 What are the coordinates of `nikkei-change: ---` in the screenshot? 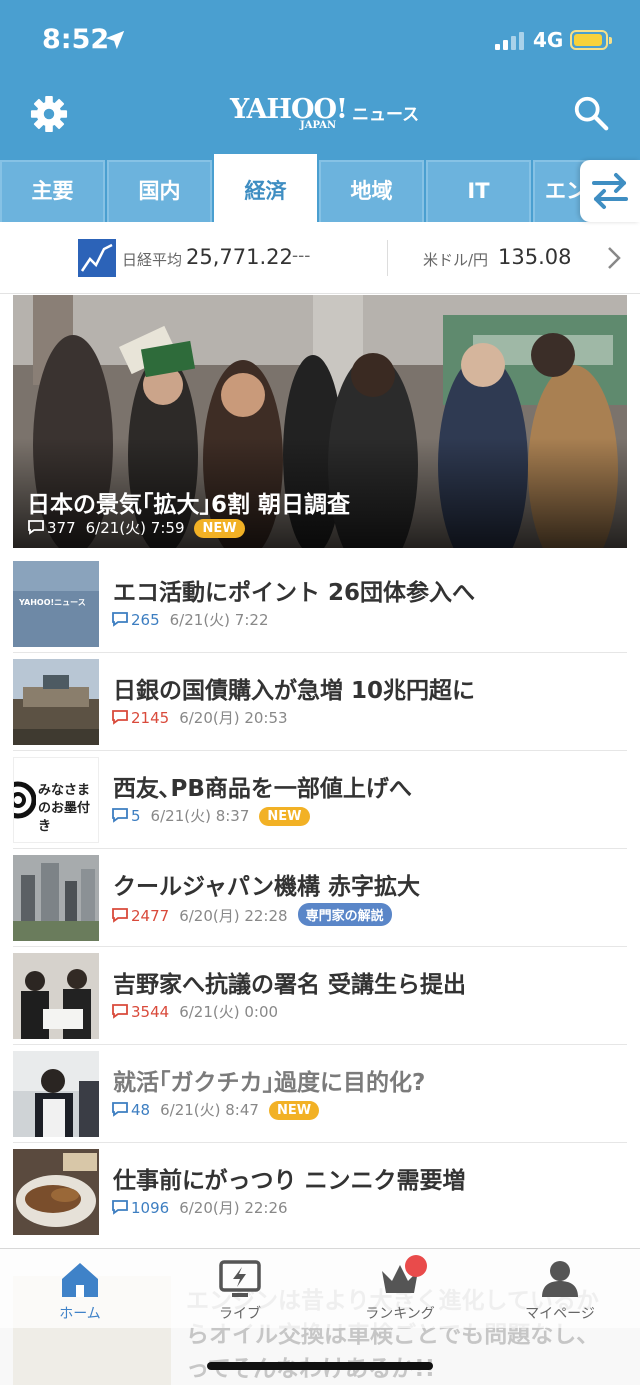 It's located at (301, 256).